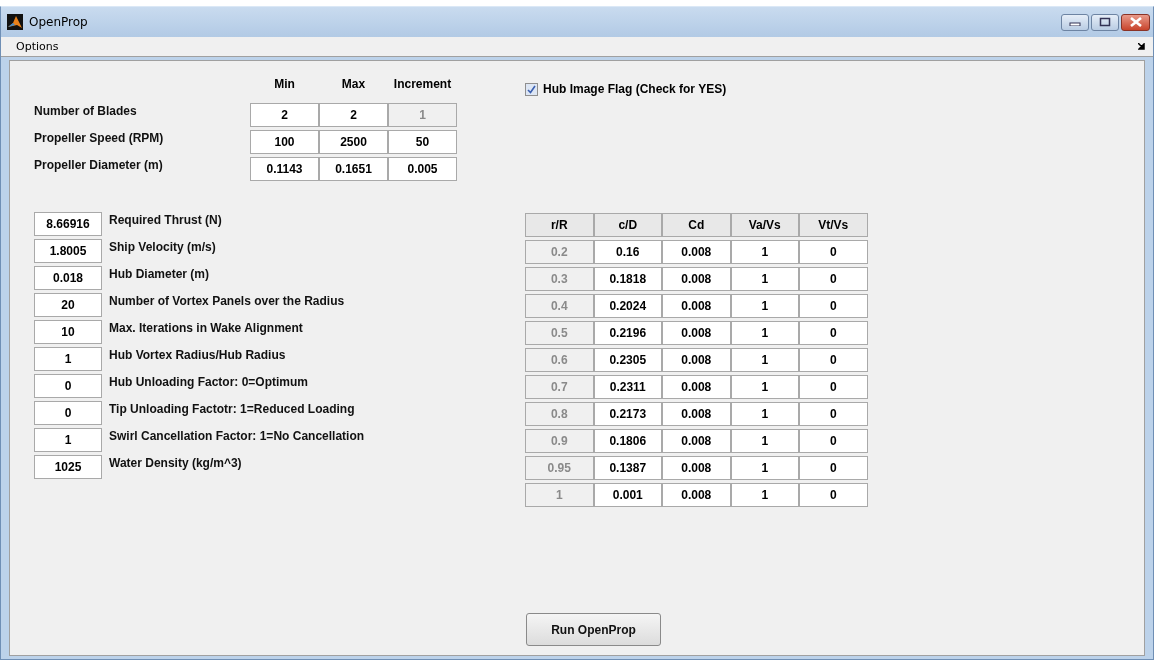 The image size is (1154, 660). Describe the element at coordinates (68, 251) in the screenshot. I see `input-field: 1.8005` at that location.